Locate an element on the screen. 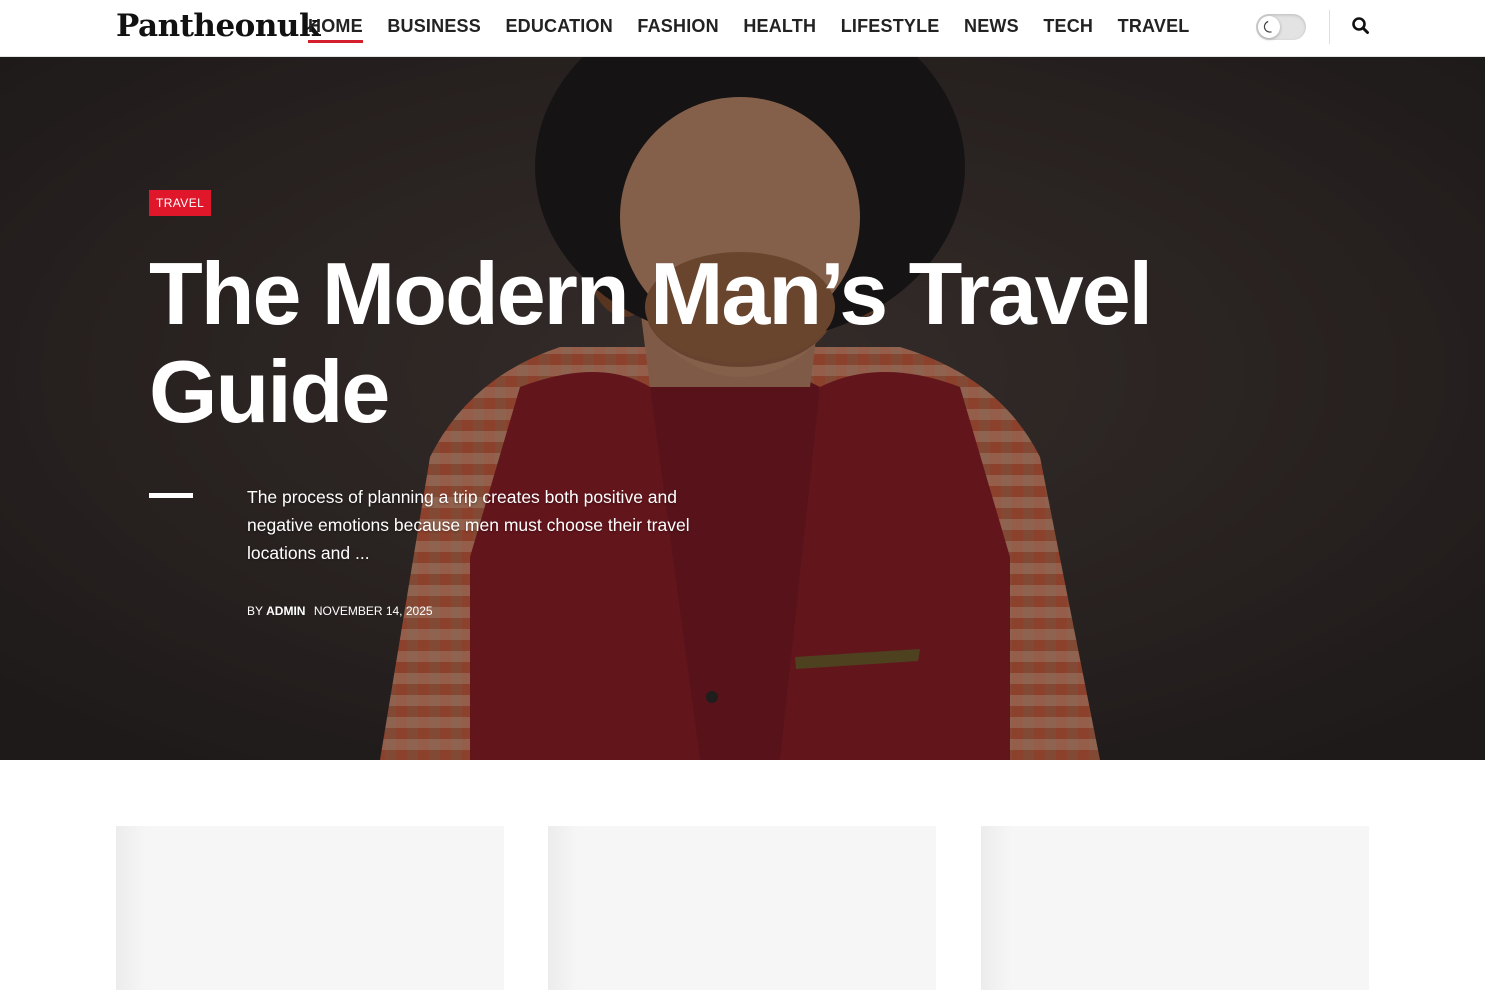  header-divider is located at coordinates (1329, 27).